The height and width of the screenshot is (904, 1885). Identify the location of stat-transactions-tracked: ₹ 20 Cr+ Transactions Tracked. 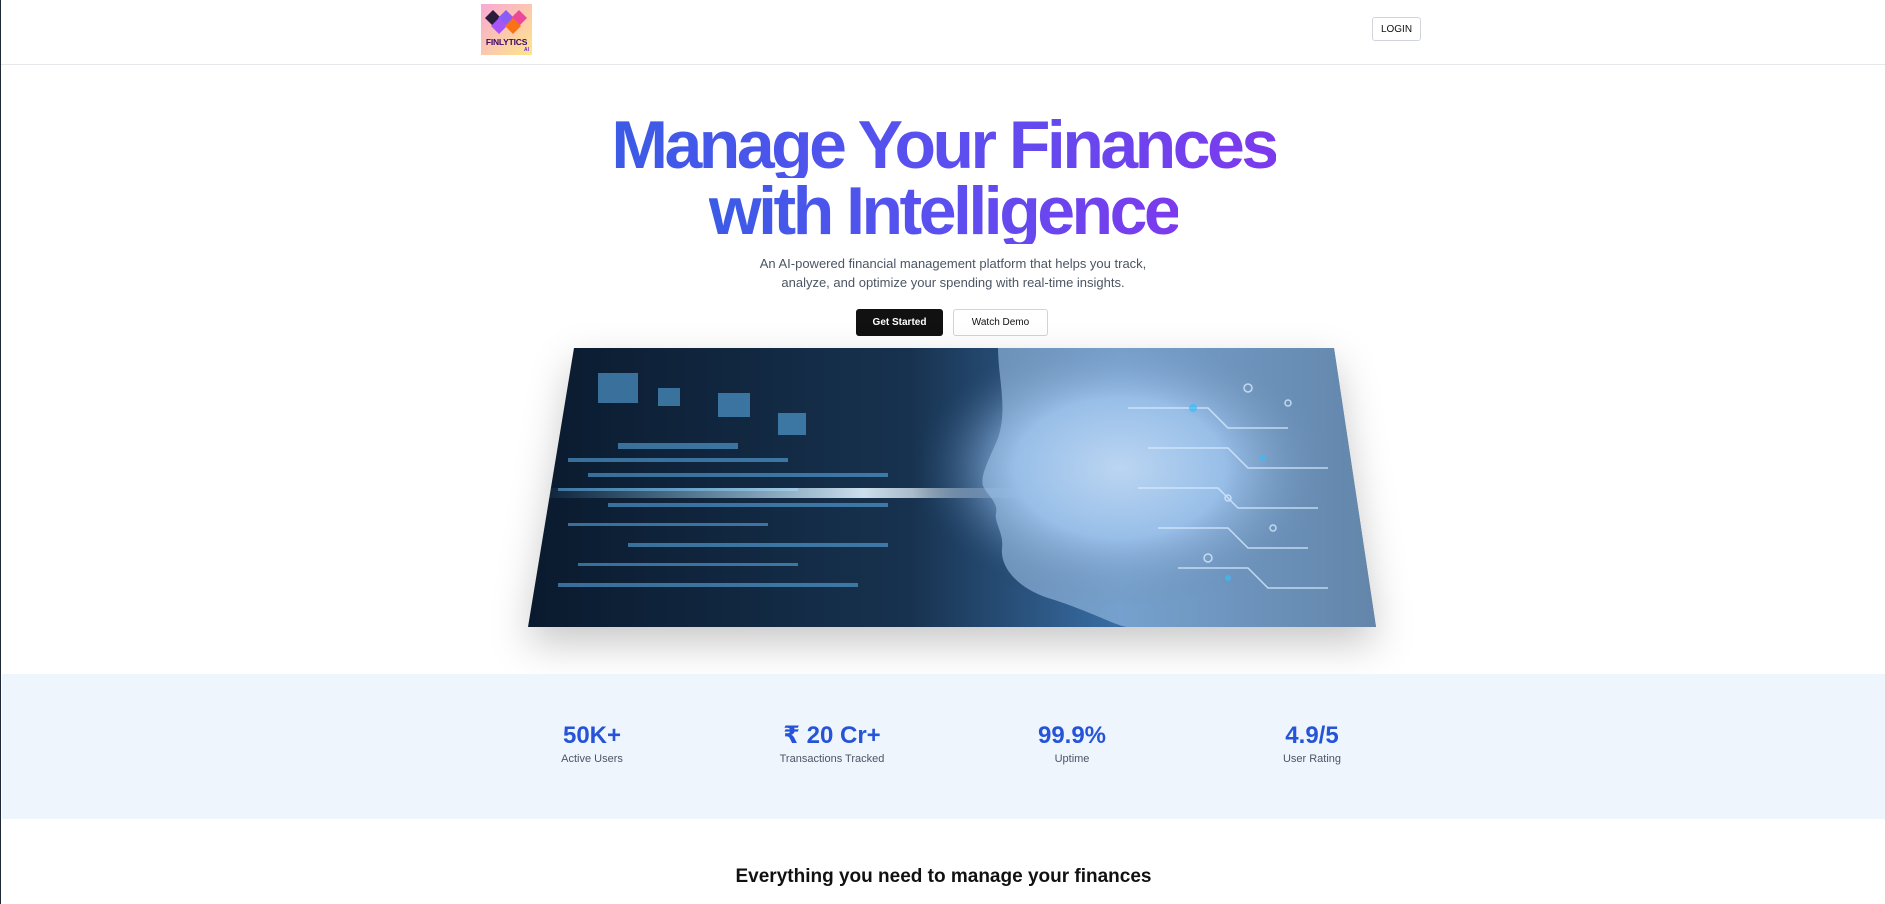
(832, 743).